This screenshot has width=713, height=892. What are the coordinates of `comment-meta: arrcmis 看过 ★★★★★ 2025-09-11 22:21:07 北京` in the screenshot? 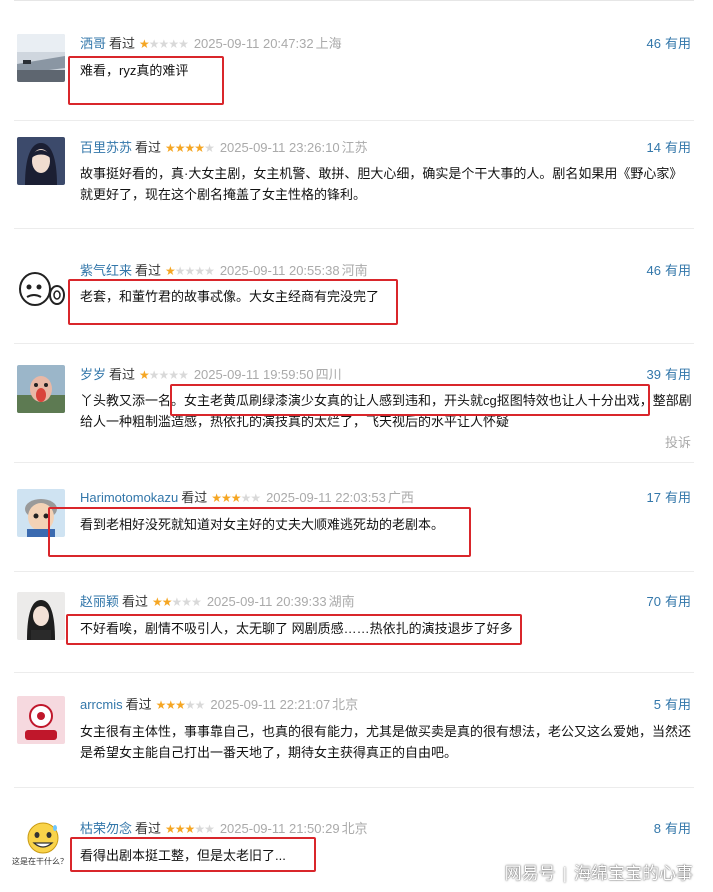 It's located at (219, 705).